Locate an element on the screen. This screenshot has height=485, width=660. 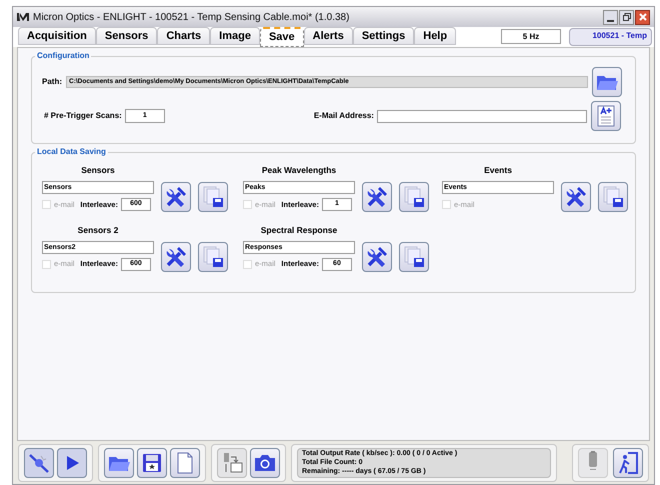
group-title: Sensors 2 is located at coordinates (98, 230).